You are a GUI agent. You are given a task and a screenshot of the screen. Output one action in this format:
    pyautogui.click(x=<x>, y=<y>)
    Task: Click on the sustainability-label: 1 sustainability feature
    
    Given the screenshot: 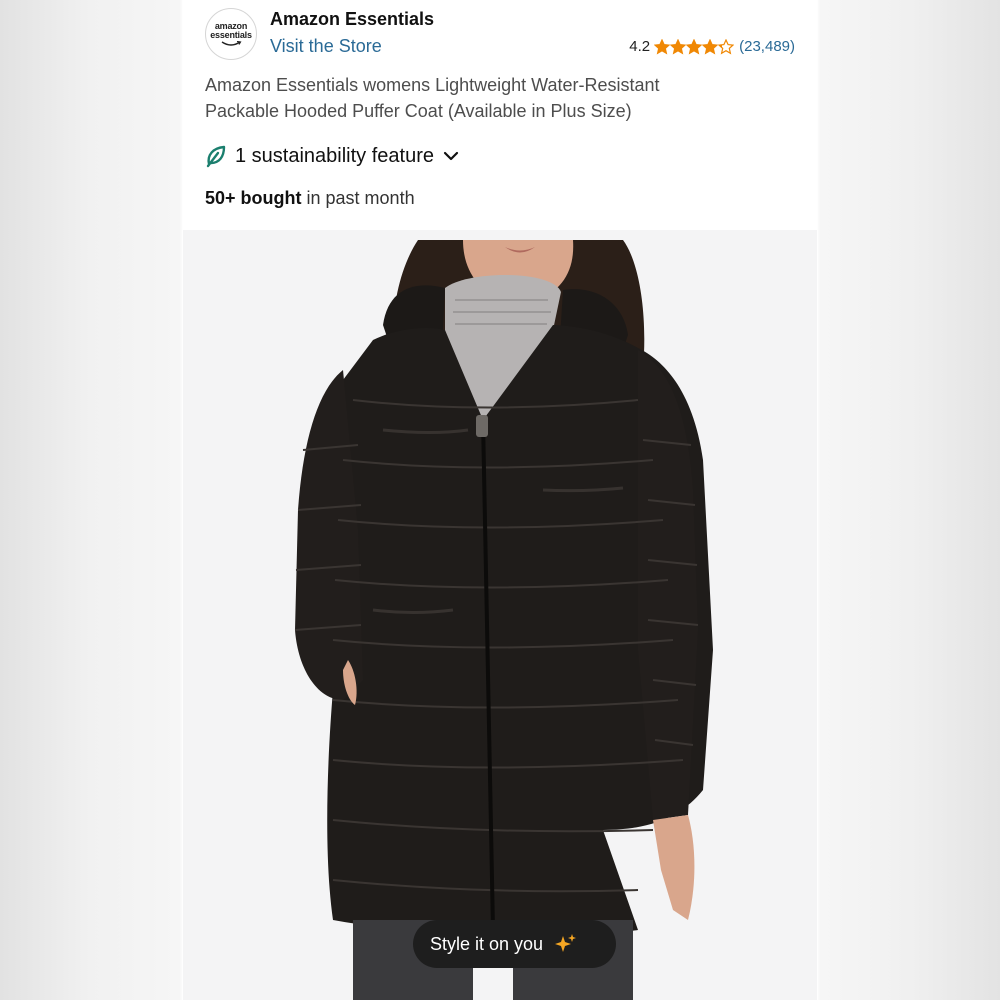 What is the action you would take?
    pyautogui.click(x=335, y=155)
    